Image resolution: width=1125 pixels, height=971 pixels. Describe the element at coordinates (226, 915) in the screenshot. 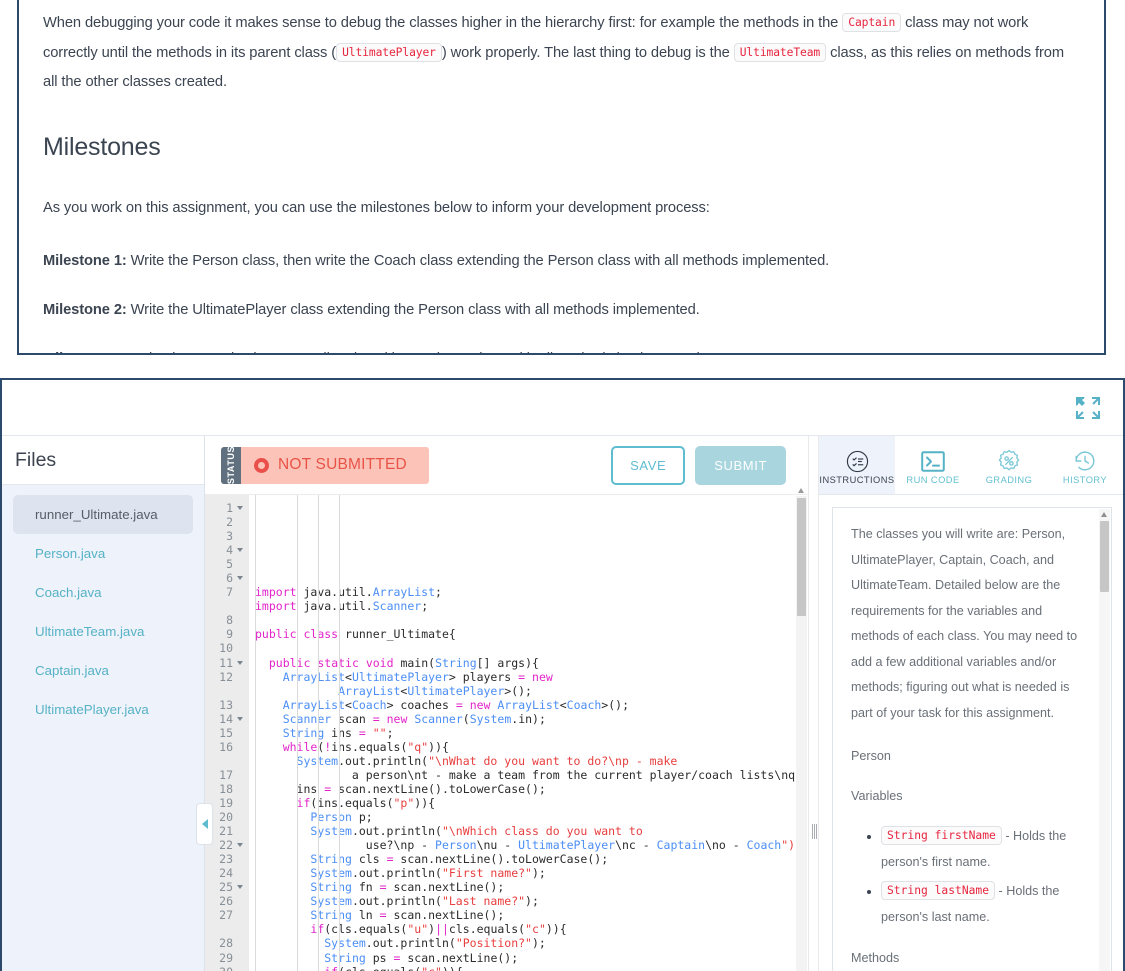

I see `line-number: 27` at that location.